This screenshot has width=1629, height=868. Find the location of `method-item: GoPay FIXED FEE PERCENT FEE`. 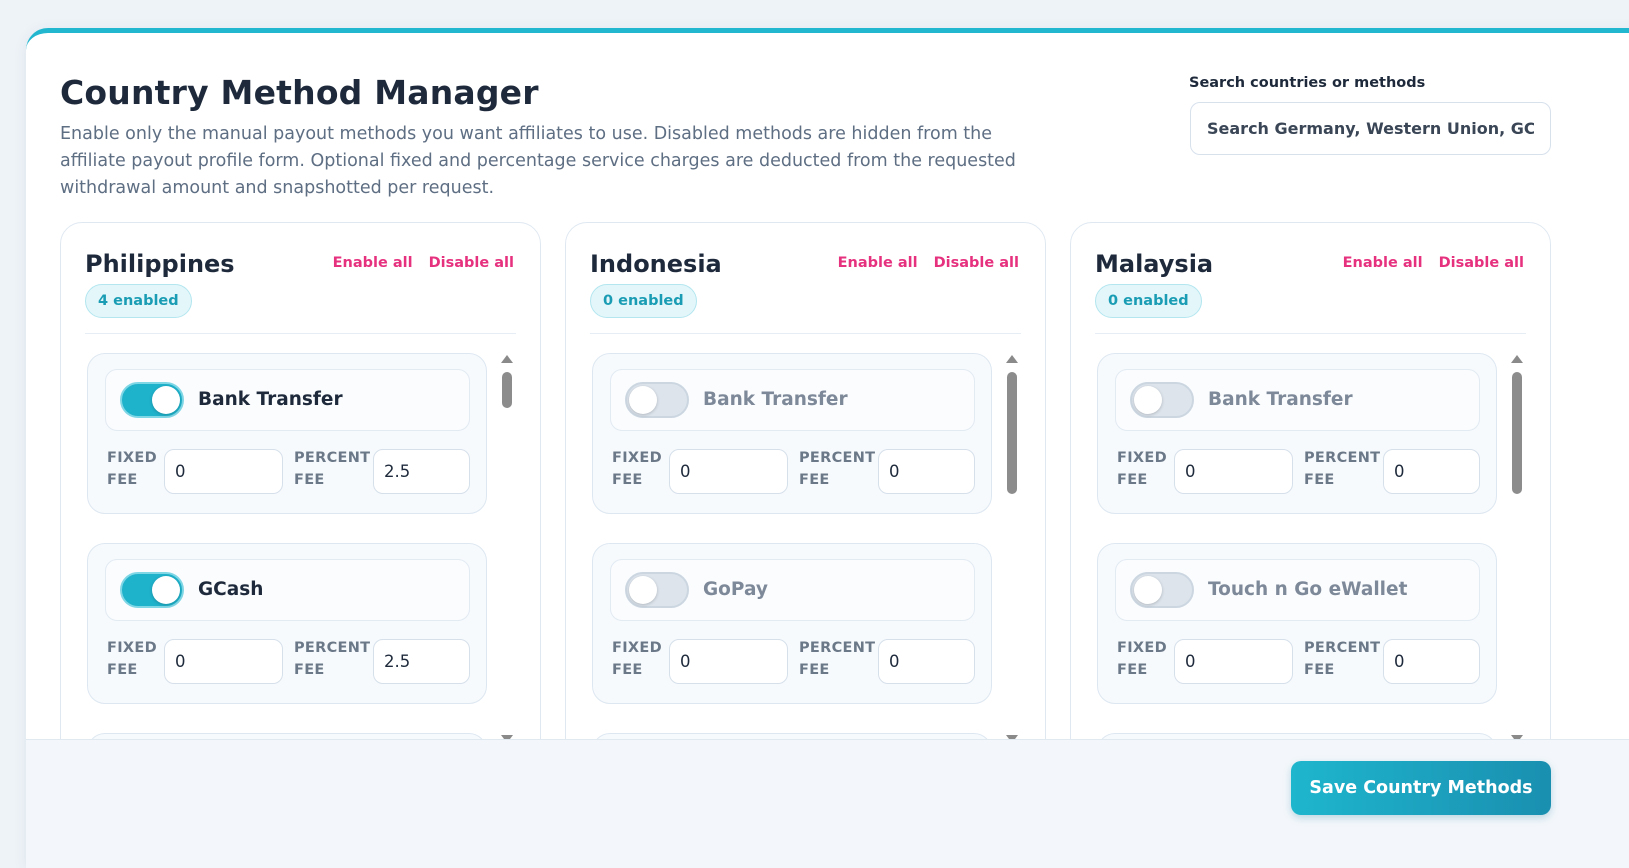

method-item: GoPay FIXED FEE PERCENT FEE is located at coordinates (792, 623).